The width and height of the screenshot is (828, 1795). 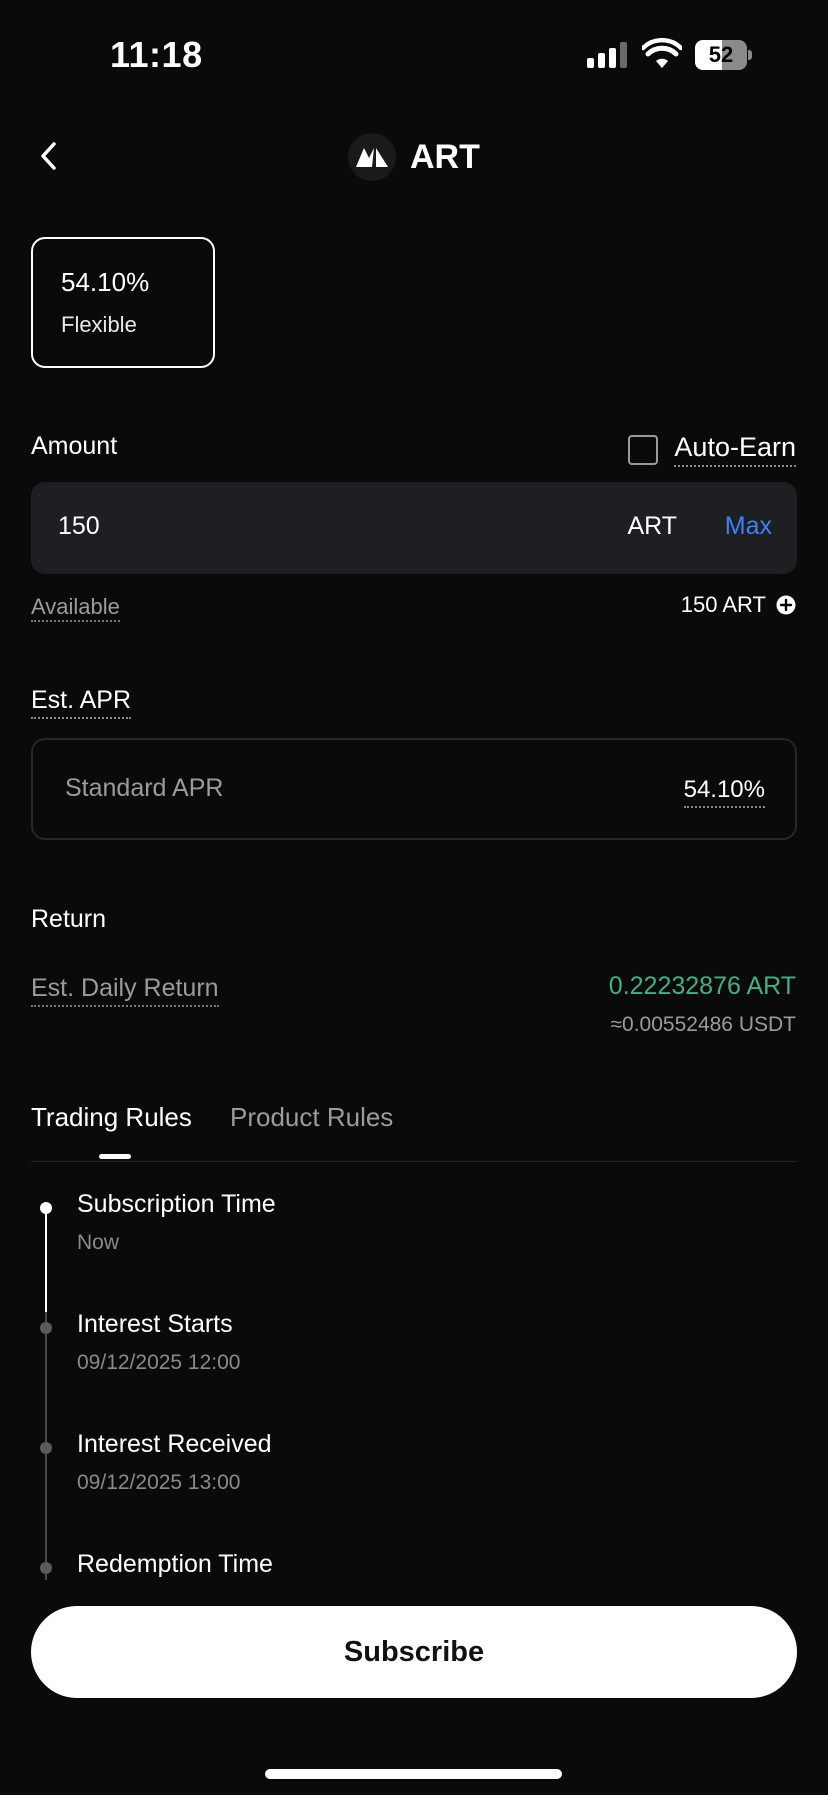 I want to click on amount-field: ART Max, so click(x=414, y=528).